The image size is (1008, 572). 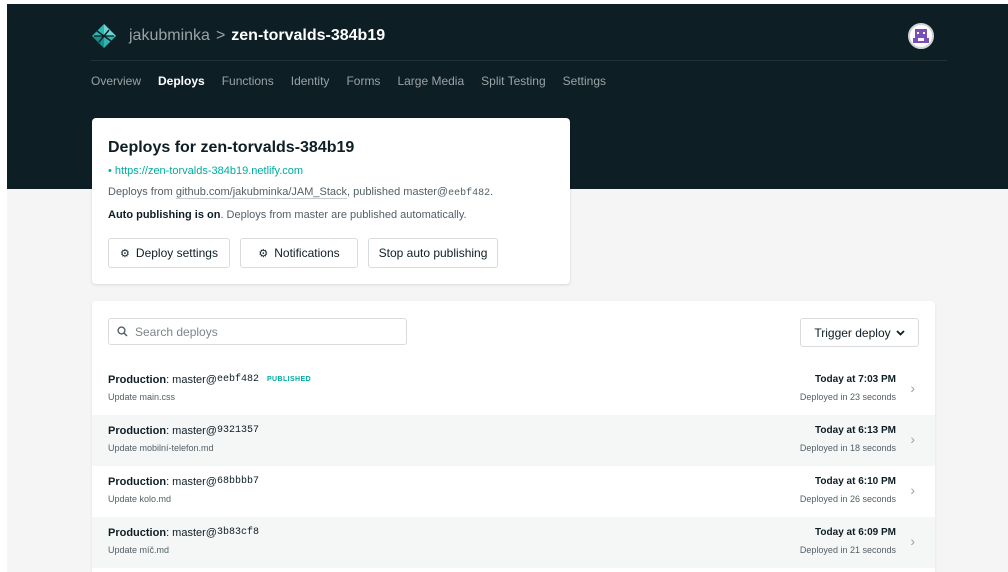 I want to click on tab-functions: Functions, so click(x=248, y=81).